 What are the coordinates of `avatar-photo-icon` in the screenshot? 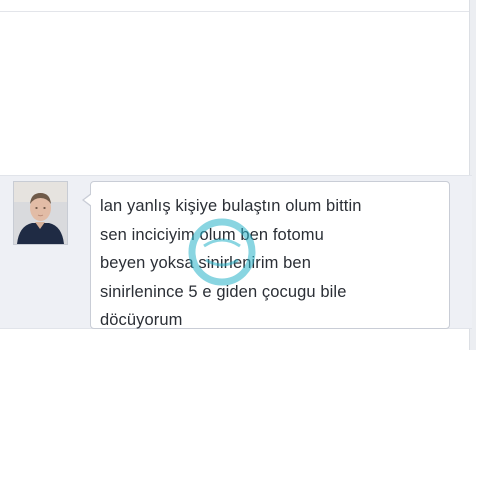 It's located at (40, 213).